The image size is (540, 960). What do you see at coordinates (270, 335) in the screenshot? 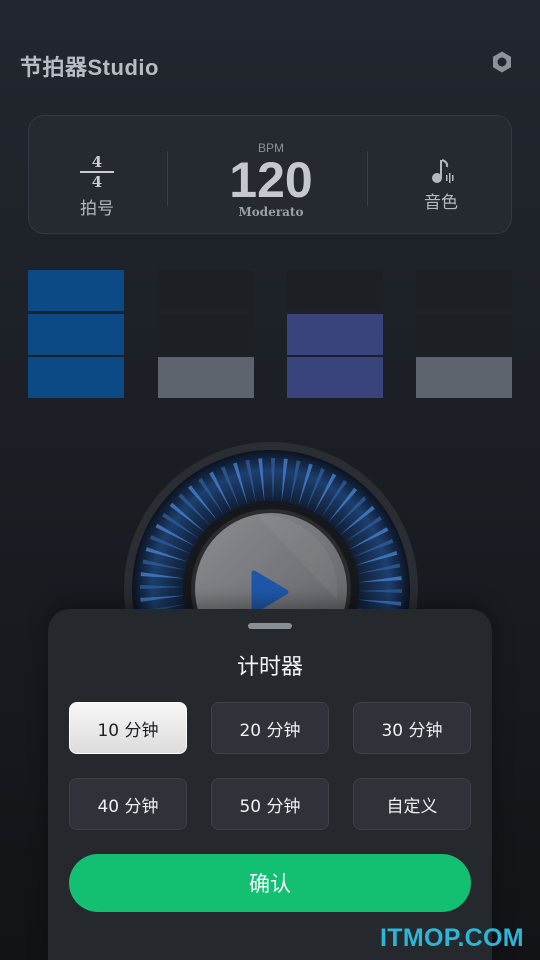
I see `beat-accent-grid` at bounding box center [270, 335].